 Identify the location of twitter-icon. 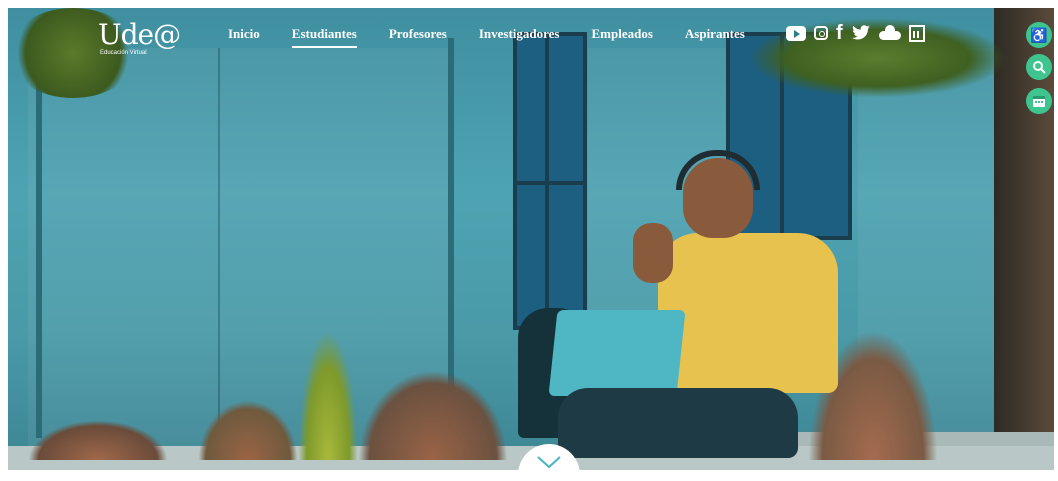
(861, 33).